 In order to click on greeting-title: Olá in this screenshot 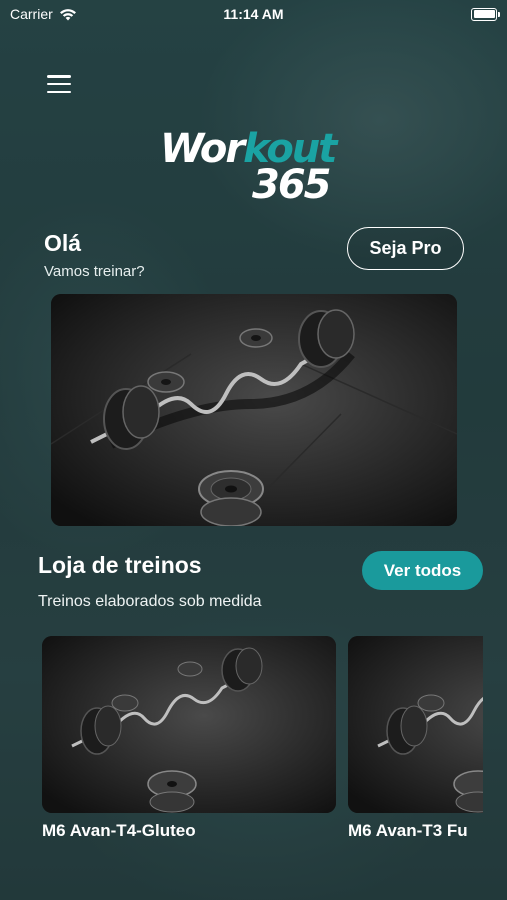, I will do `click(63, 243)`.